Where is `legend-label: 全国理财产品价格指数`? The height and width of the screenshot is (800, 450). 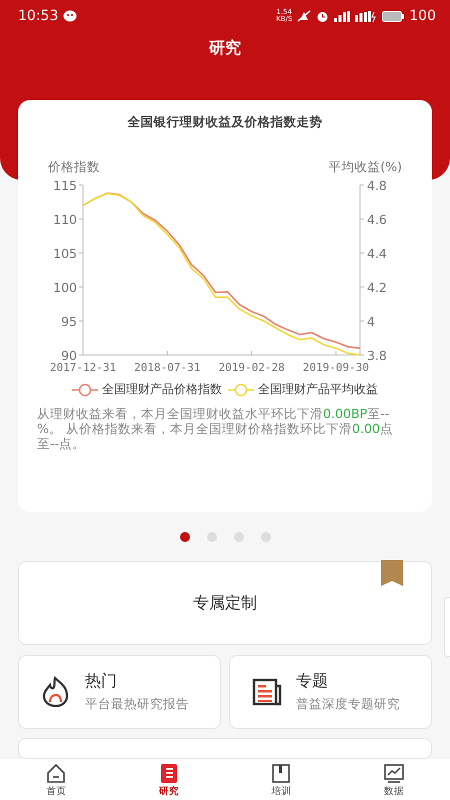 legend-label: 全国理财产品价格指数 is located at coordinates (162, 389).